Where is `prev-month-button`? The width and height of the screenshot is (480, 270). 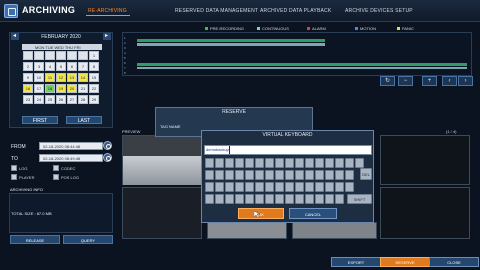 prev-month-button is located at coordinates (15, 36).